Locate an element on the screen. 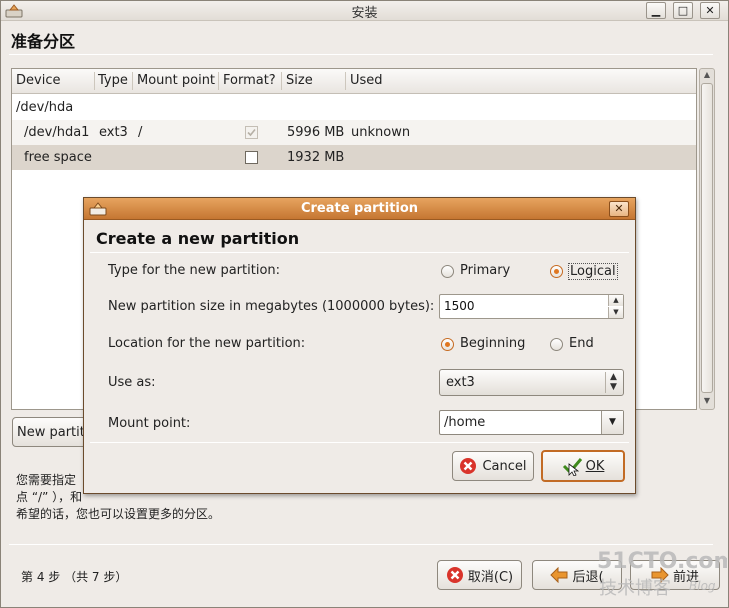 The height and width of the screenshot is (608, 729). cancel-install-label: 取消(C) is located at coordinates (490, 577).